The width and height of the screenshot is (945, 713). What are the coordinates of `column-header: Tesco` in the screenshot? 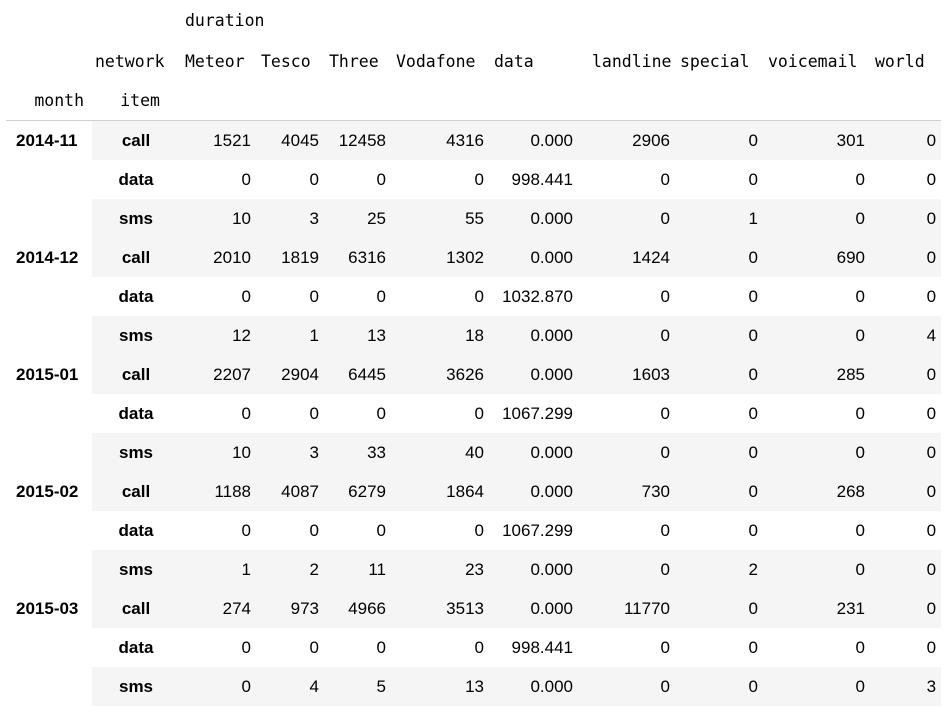 It's located at (286, 61).